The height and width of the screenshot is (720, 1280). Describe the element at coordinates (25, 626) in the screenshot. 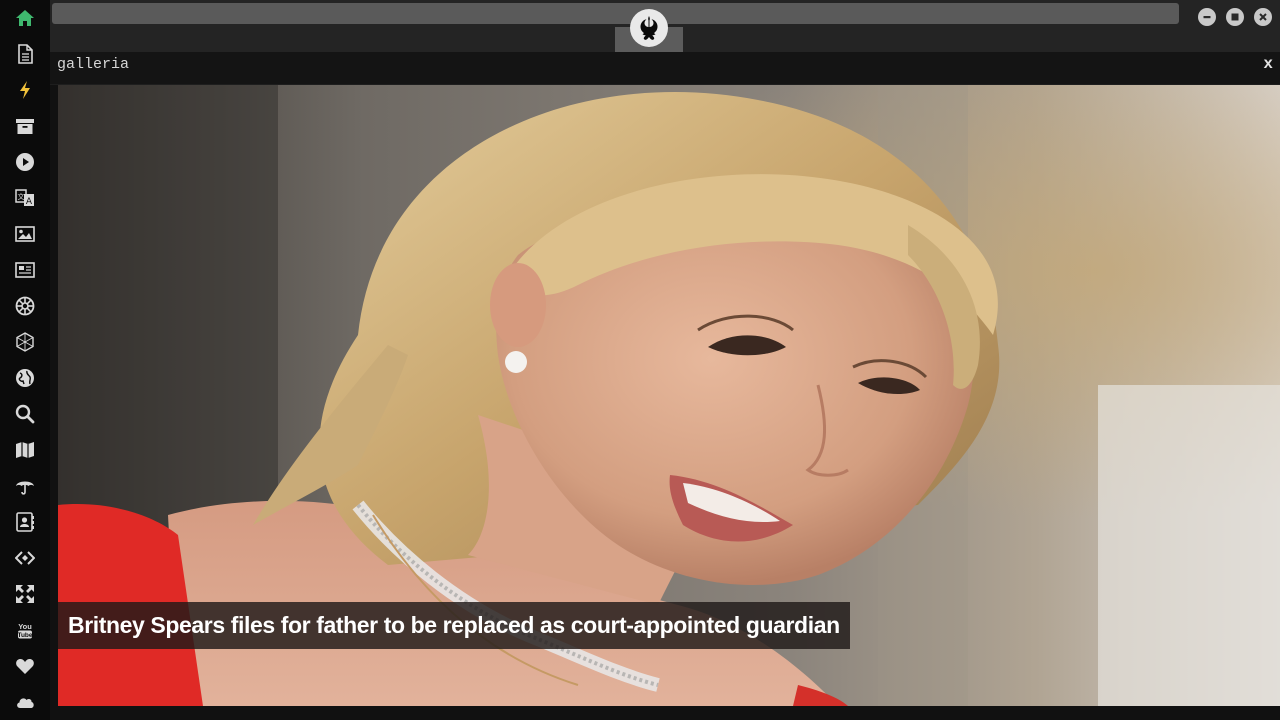

I see `svg-text: You` at that location.